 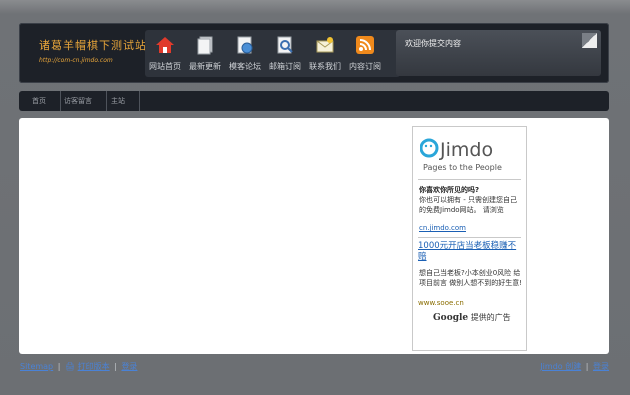 I want to click on magnifier-document-icon, so click(x=285, y=45).